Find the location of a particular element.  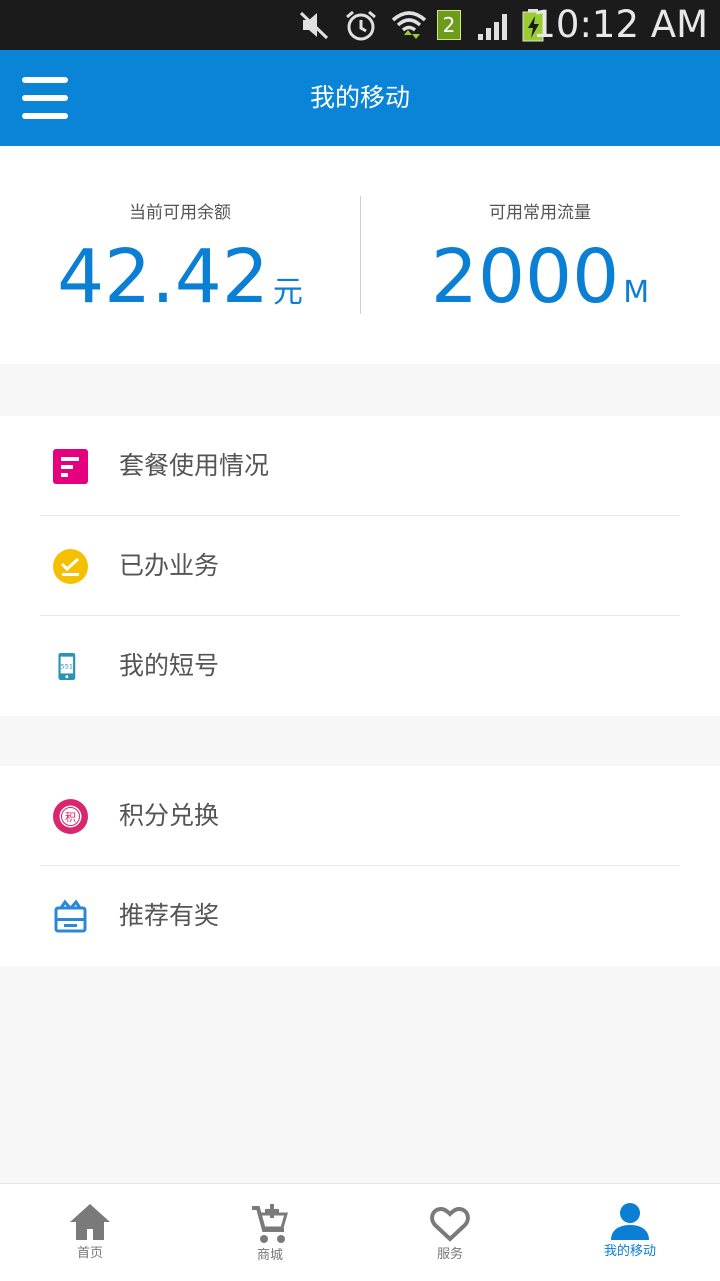

menu-item-short-number: 551 我的短号 is located at coordinates (360, 666).